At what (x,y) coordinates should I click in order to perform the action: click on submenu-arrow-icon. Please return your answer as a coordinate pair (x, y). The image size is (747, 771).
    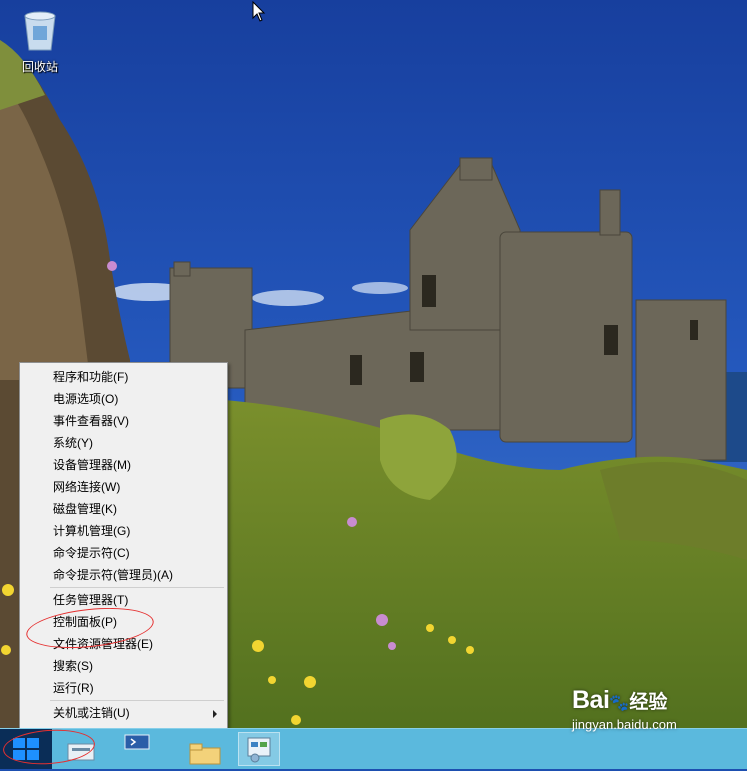
    Looking at the image, I should click on (215, 714).